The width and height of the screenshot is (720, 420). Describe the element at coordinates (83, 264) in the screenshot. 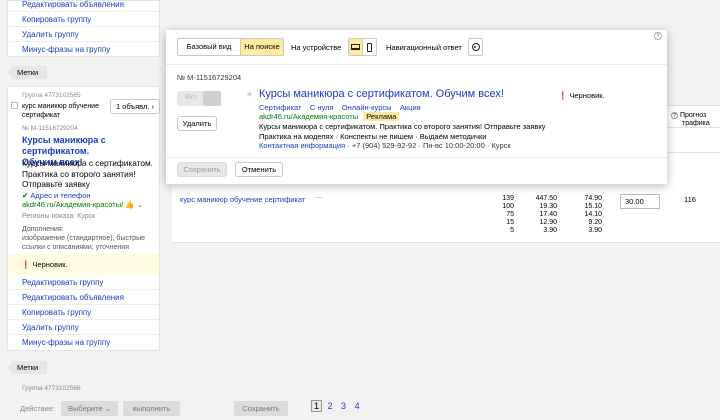

I see `status-bar: ❗ Черновик.` at that location.